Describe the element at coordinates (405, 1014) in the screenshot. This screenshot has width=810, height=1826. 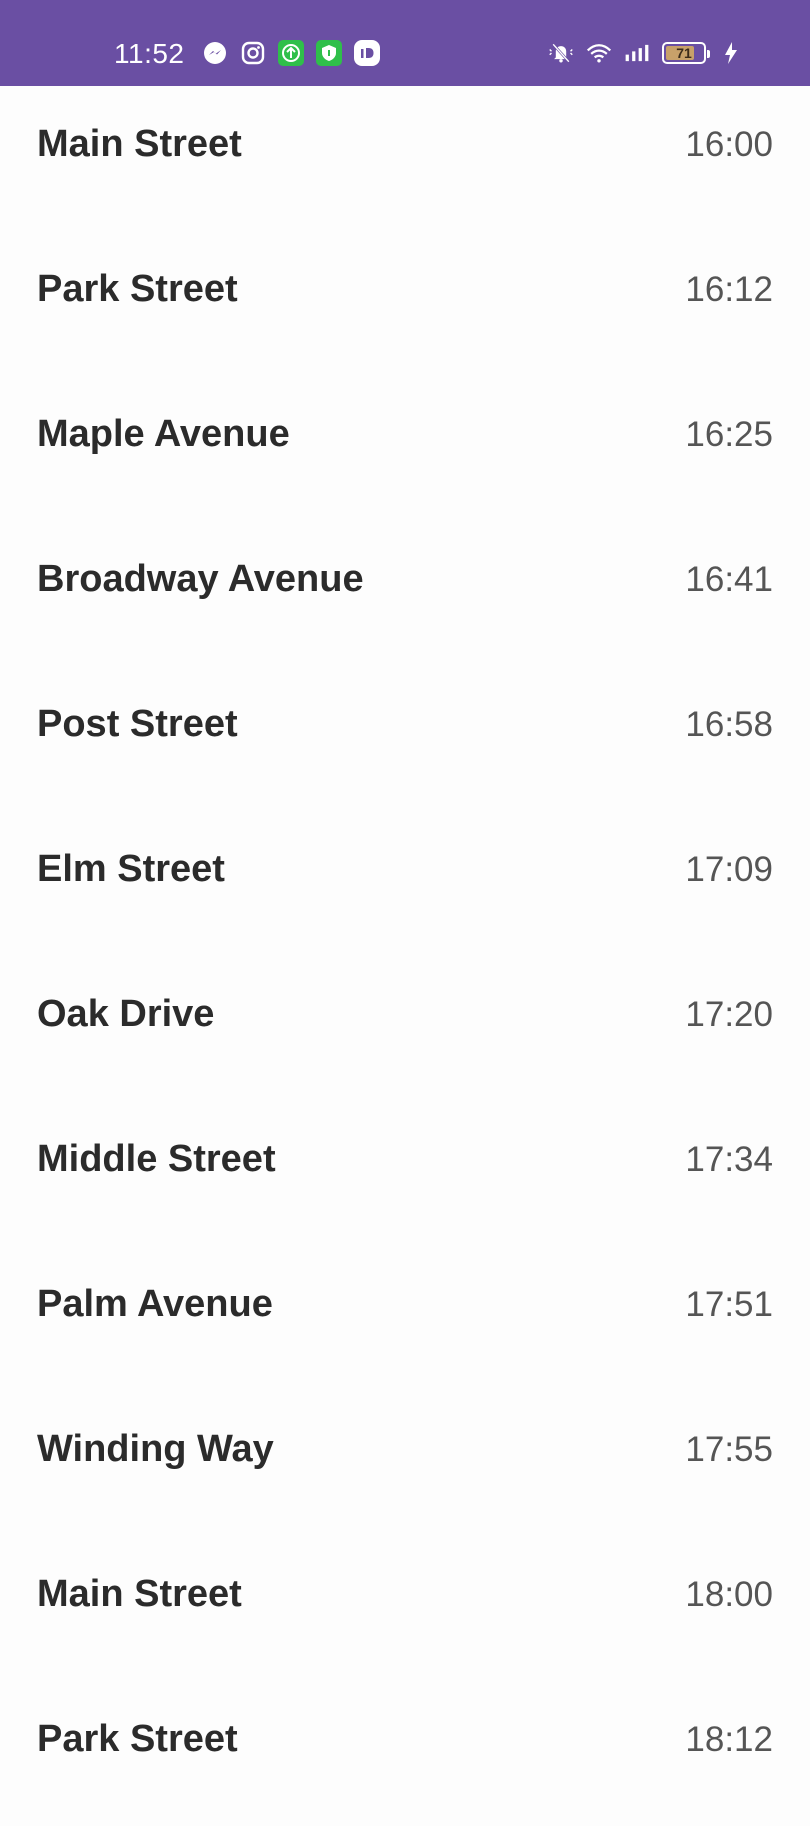
I see `stop-row: Oak Drive 17:20` at that location.